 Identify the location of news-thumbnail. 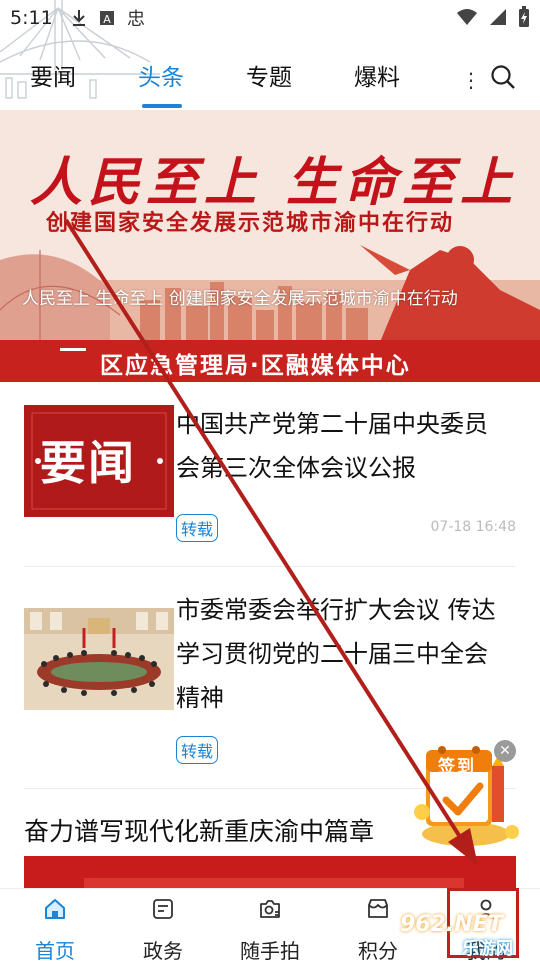
(99, 659).